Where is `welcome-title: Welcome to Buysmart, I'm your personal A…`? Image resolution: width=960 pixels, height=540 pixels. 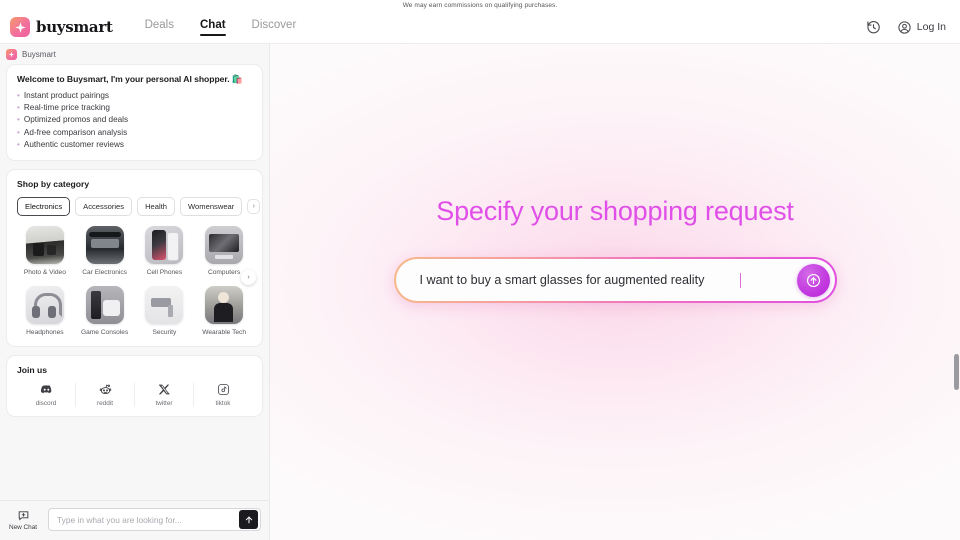
welcome-title: Welcome to Buysmart, I'm your personal A… is located at coordinates (134, 79).